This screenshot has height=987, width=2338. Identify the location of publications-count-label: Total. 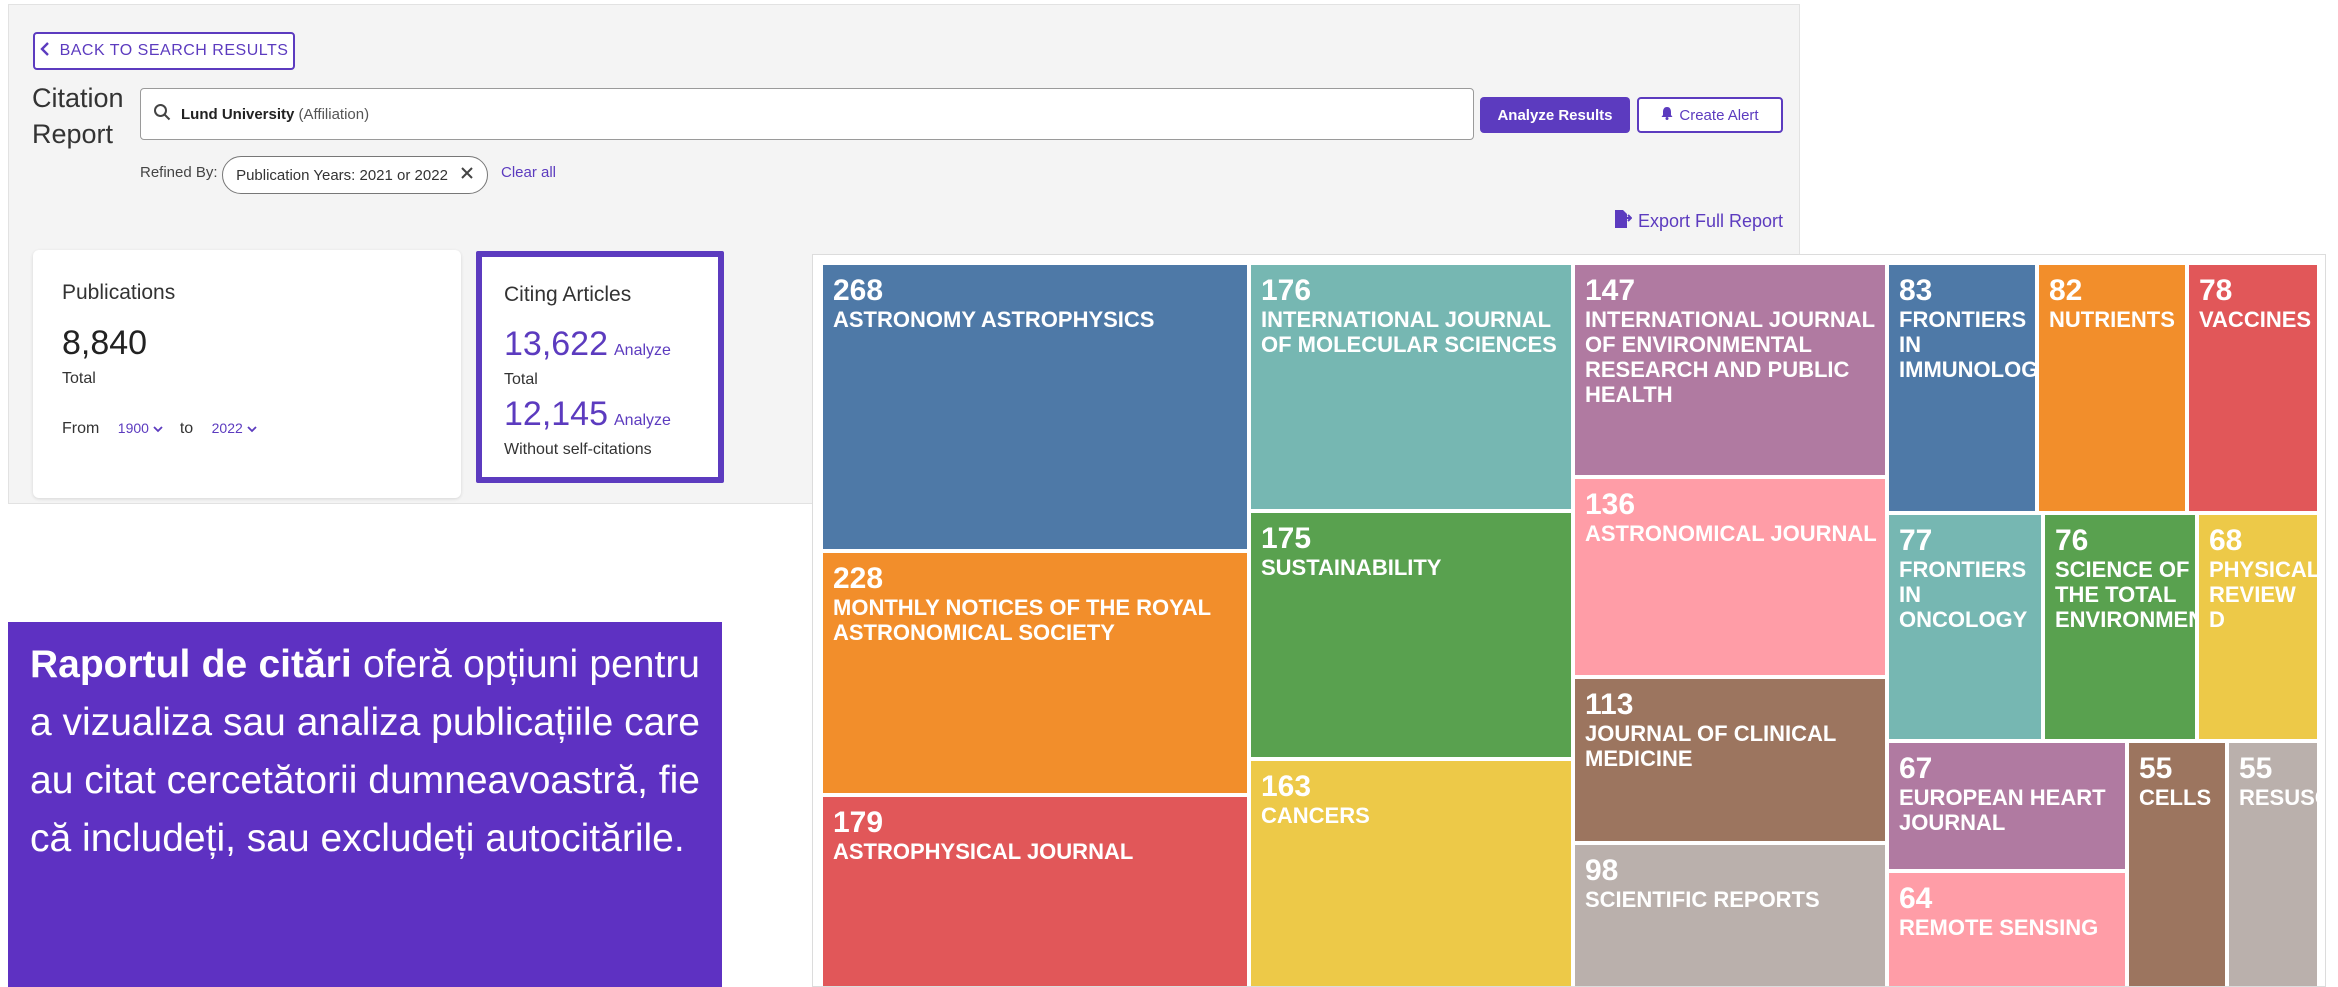
(79, 378).